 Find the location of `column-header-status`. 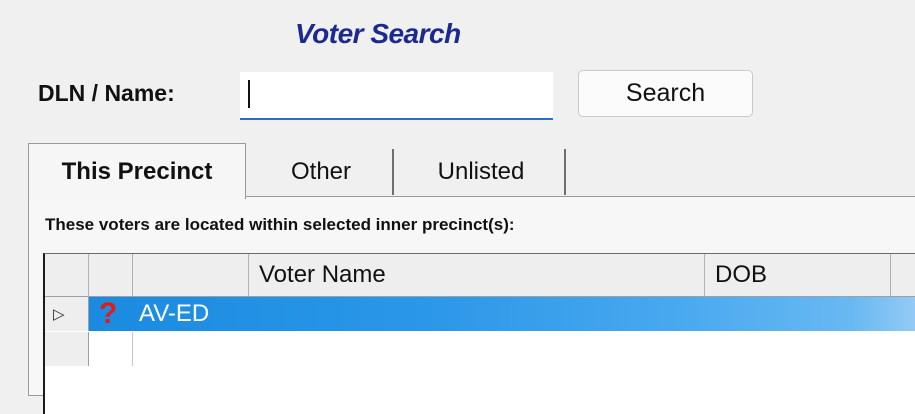

column-header-status is located at coordinates (111, 275).